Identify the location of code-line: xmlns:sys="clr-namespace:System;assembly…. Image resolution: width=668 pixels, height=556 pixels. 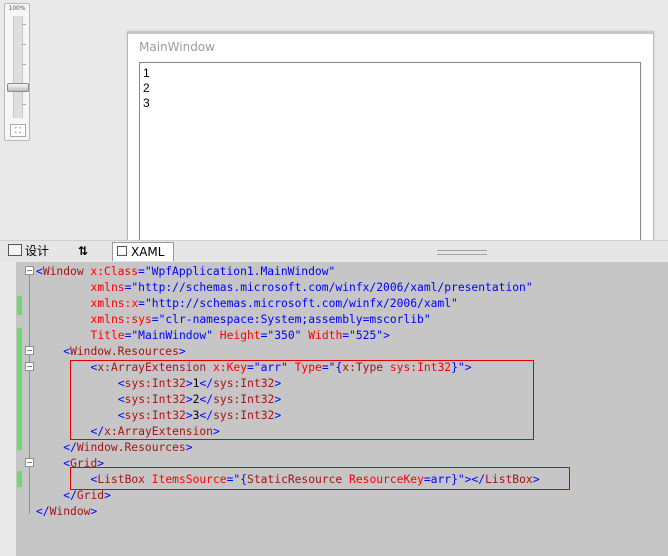
(261, 320).